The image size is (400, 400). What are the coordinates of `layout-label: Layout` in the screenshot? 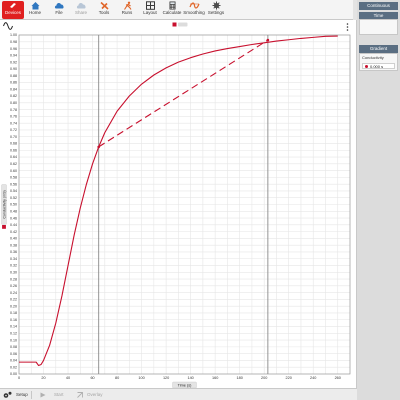 It's located at (150, 12).